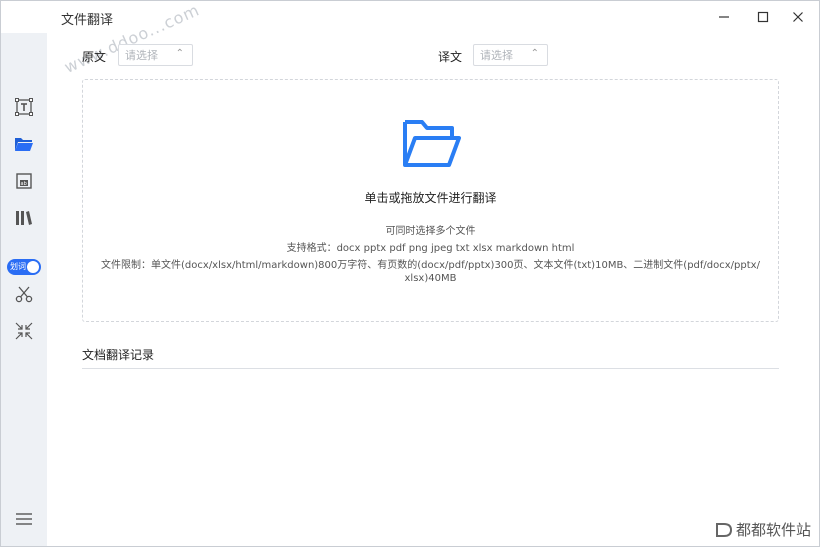 The width and height of the screenshot is (820, 547). What do you see at coordinates (450, 57) in the screenshot?
I see `target-language-label: 译文` at bounding box center [450, 57].